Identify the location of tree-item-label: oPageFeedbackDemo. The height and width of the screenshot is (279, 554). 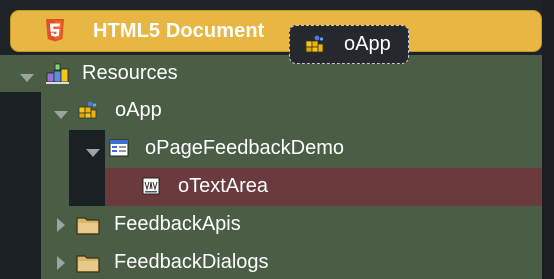
(245, 148).